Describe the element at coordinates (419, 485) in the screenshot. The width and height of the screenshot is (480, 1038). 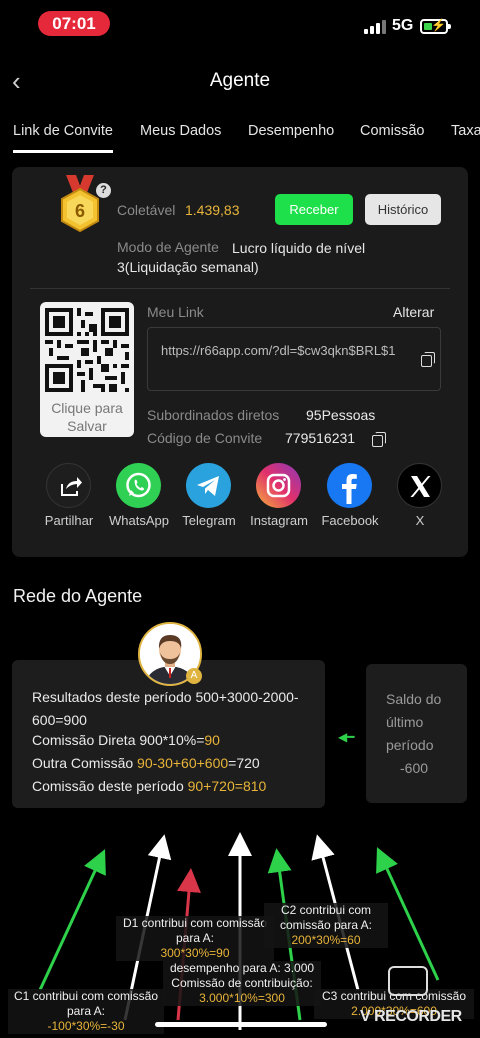
I see `x-icon` at that location.